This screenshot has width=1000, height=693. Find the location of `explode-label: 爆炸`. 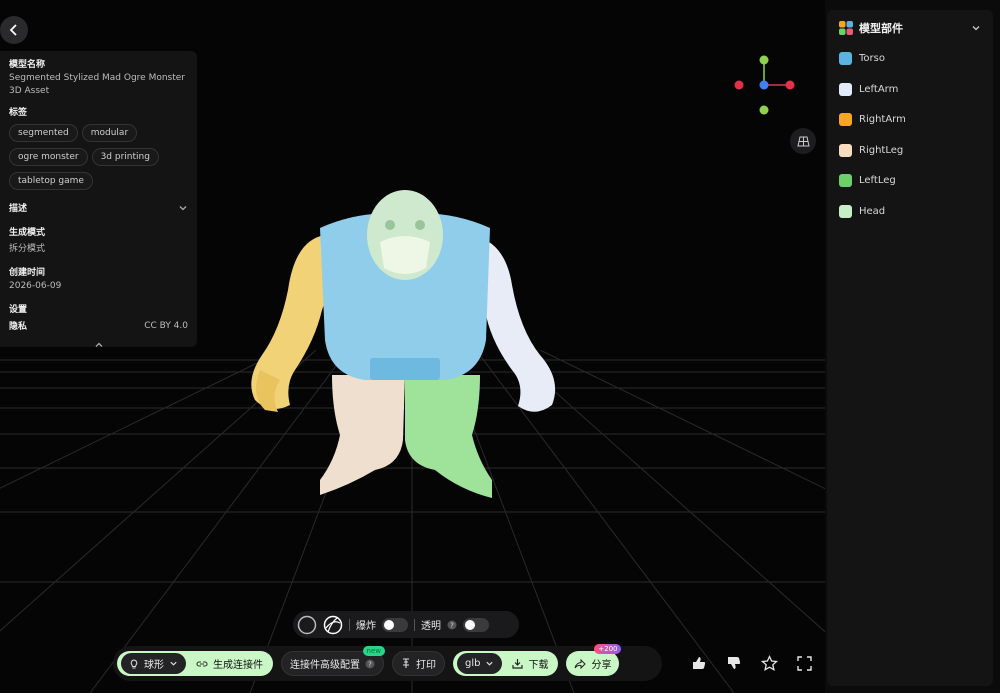

explode-label: 爆炸 is located at coordinates (366, 626).